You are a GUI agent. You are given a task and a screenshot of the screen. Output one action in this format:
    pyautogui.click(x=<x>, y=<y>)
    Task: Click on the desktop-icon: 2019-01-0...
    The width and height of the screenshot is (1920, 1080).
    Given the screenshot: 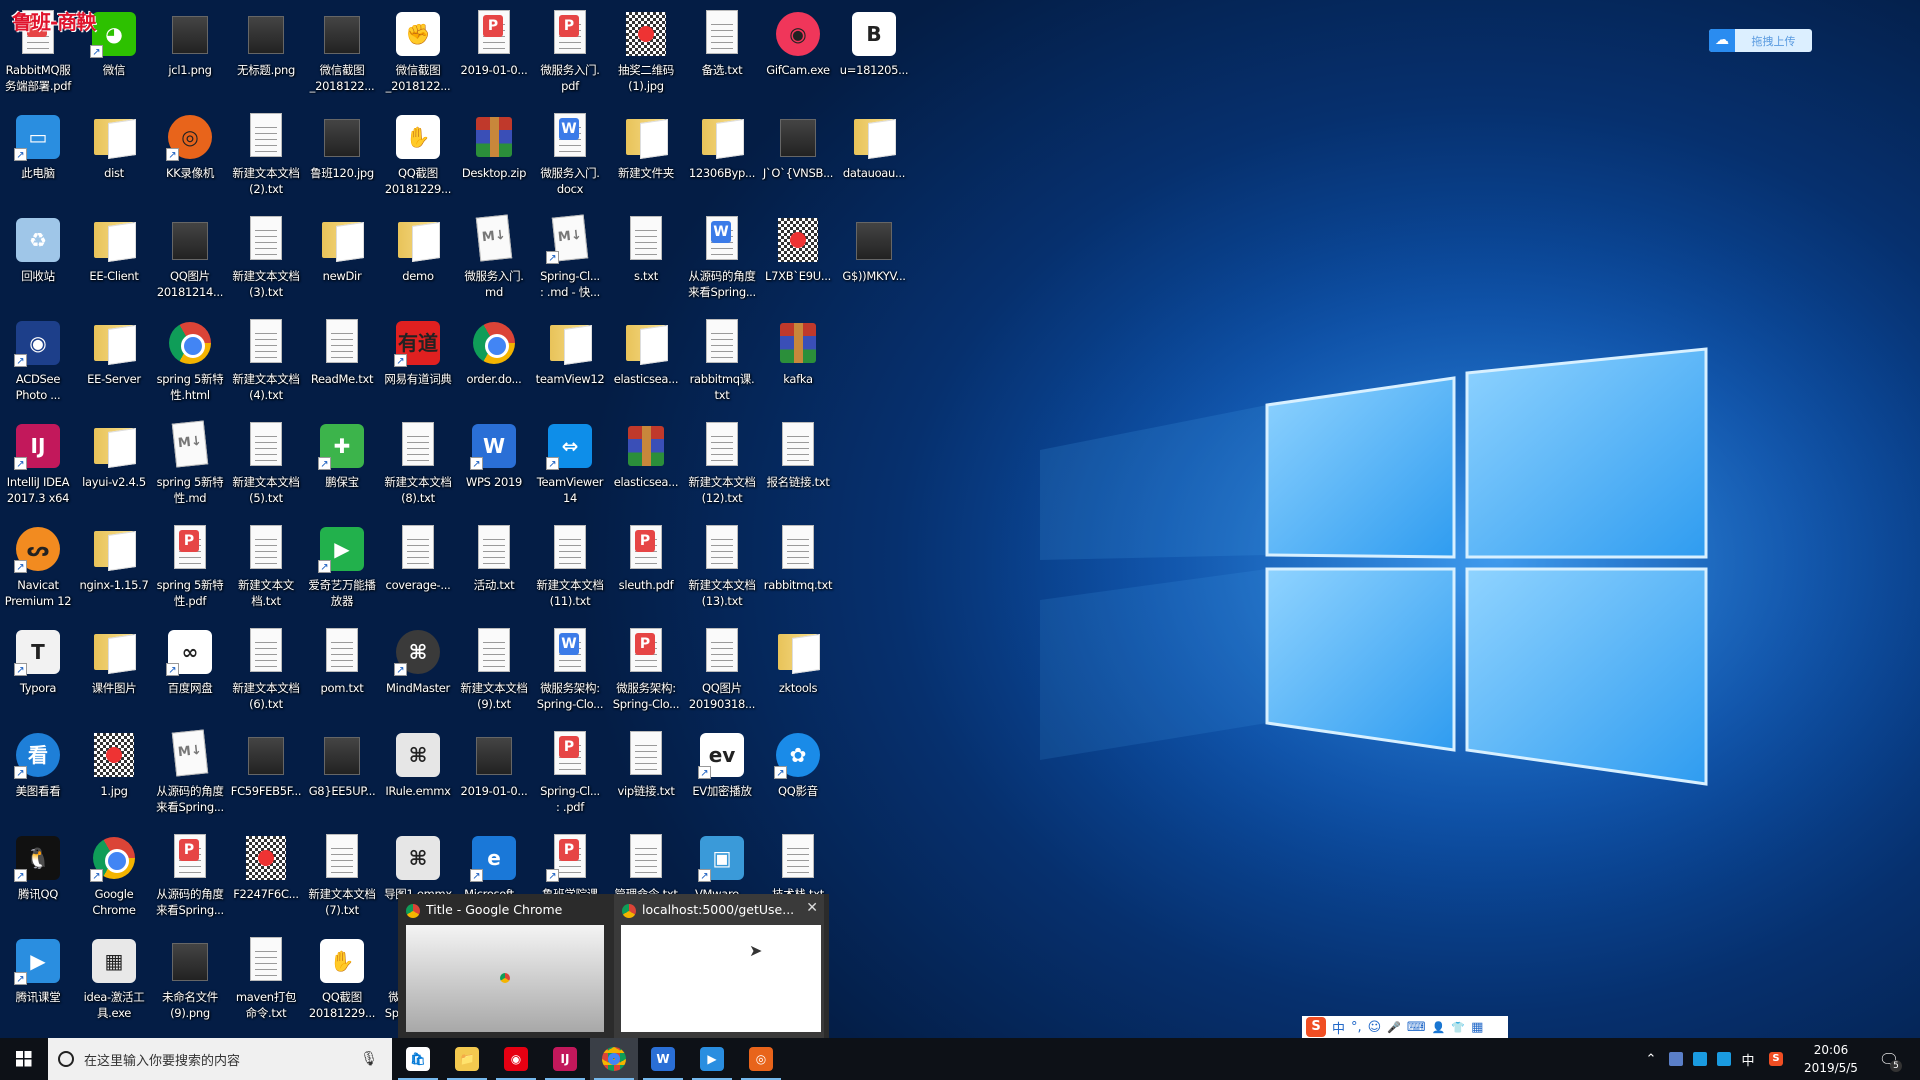 What is the action you would take?
    pyautogui.click(x=494, y=773)
    